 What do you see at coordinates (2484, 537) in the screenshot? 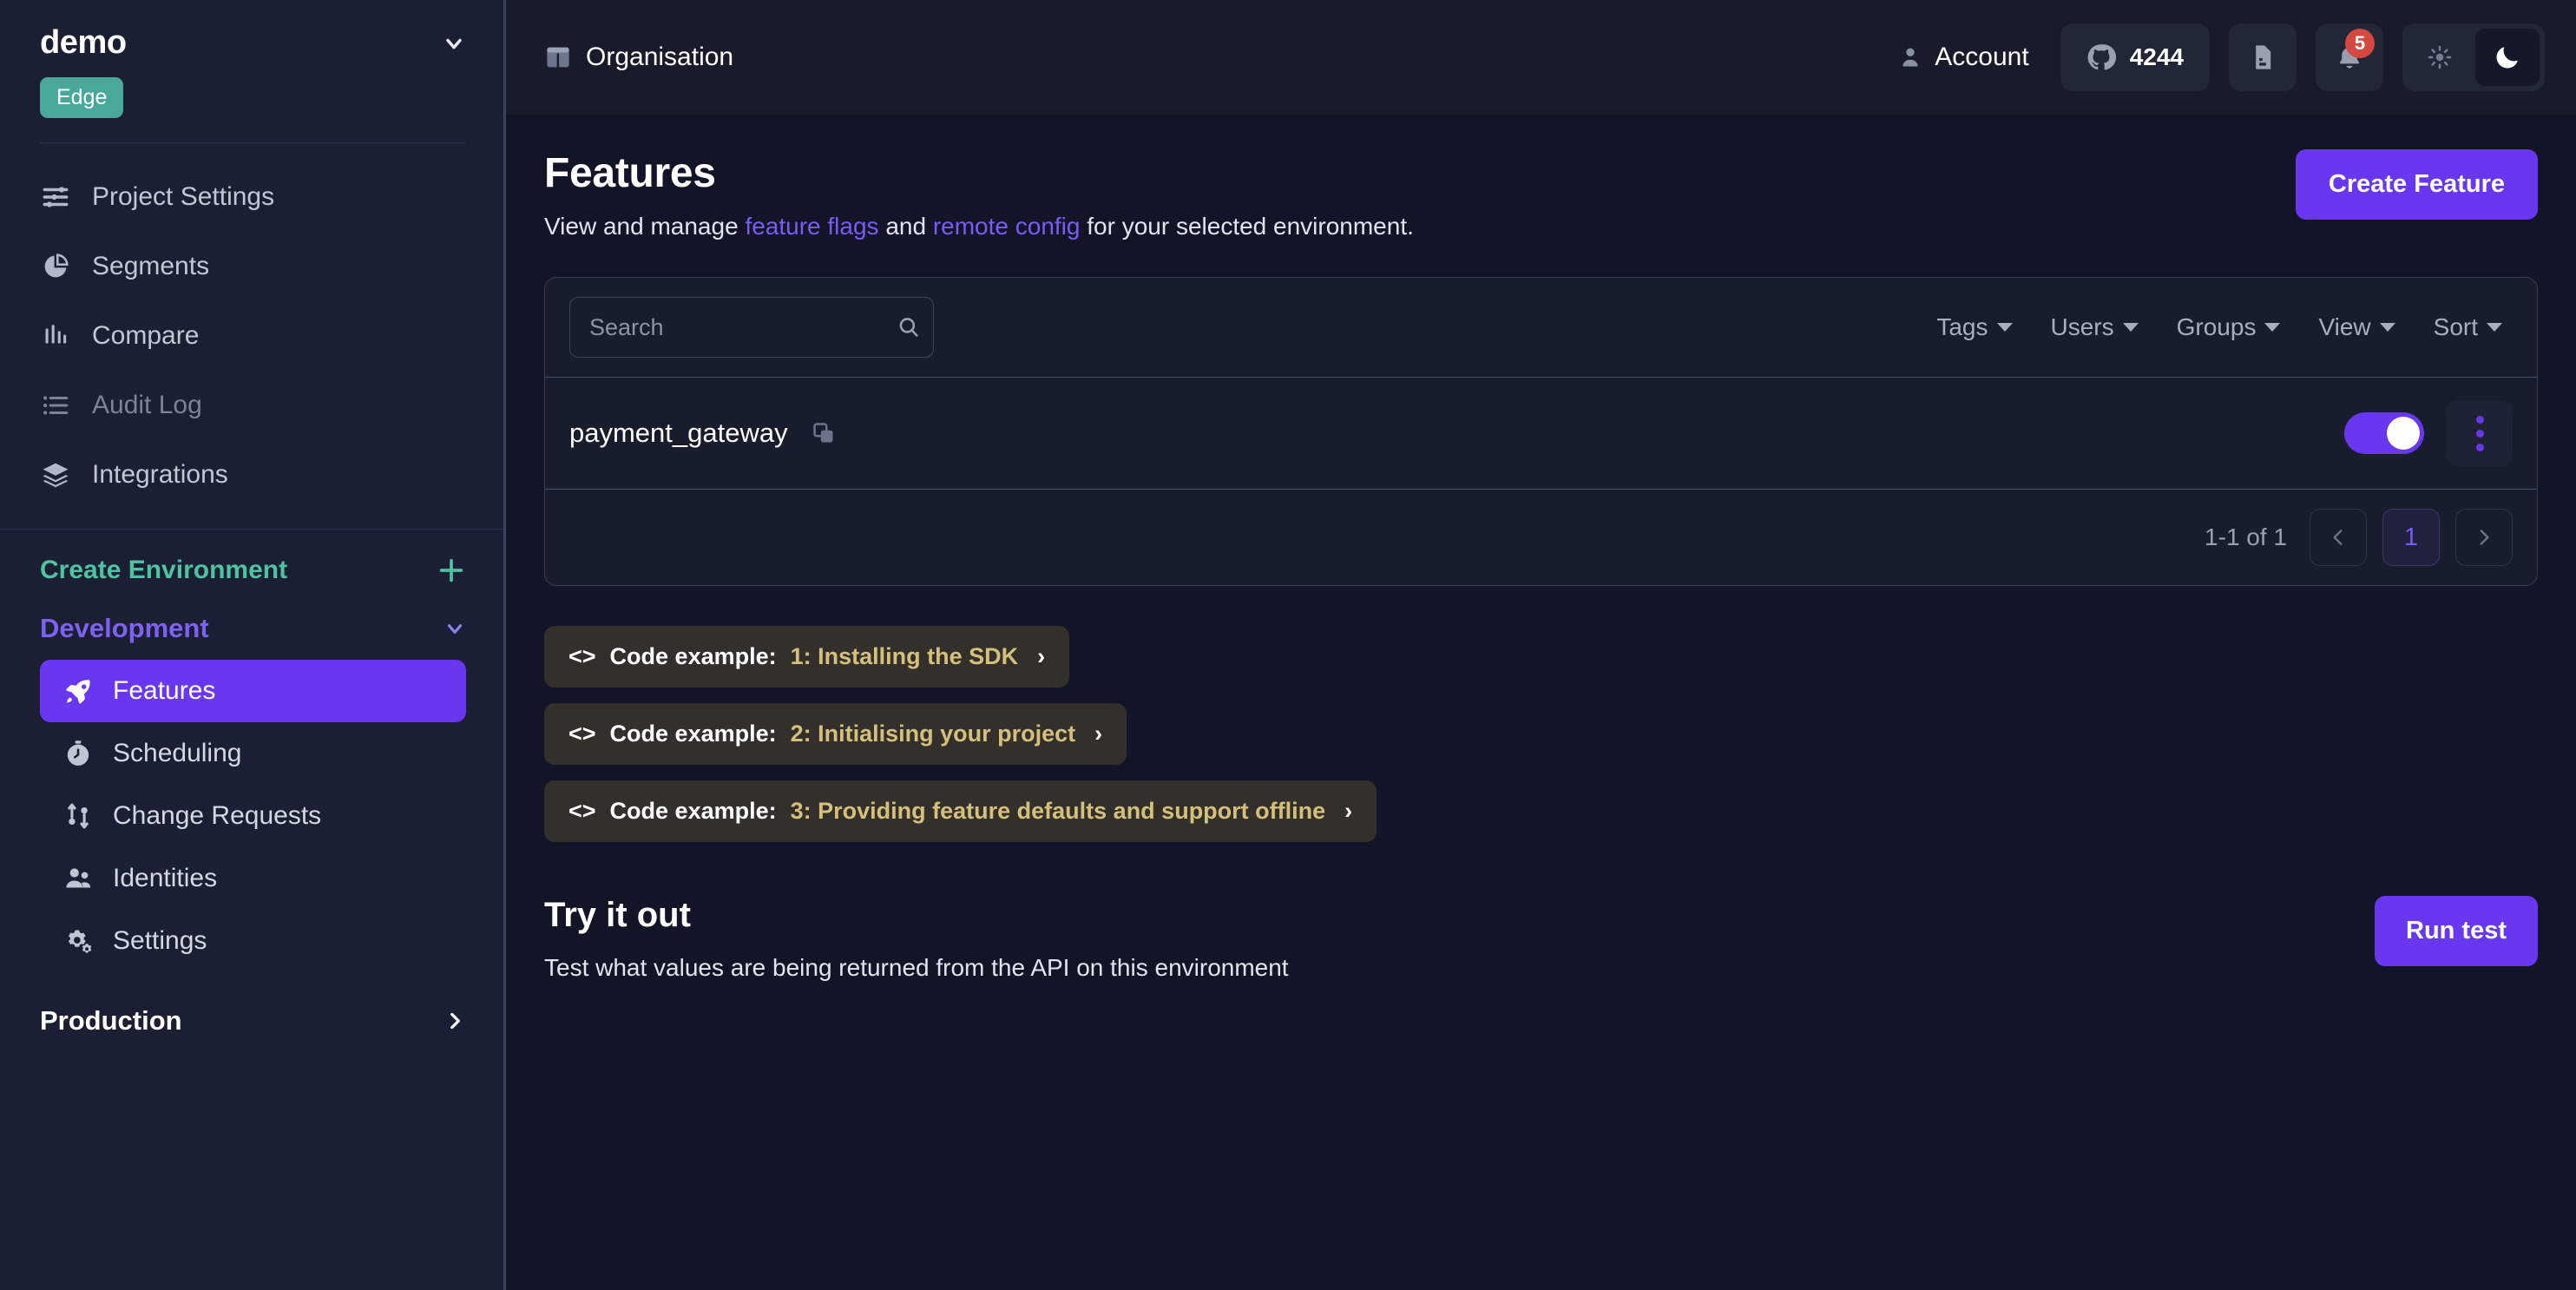
I see `pagination-next-button` at bounding box center [2484, 537].